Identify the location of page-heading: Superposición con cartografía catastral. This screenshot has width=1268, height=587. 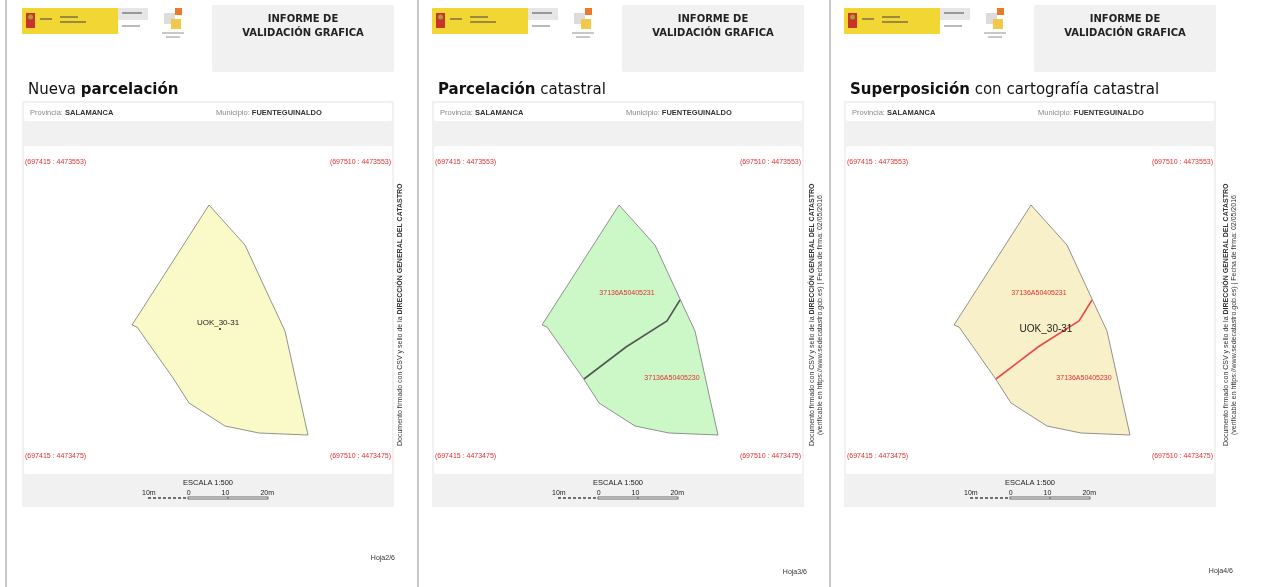
(1005, 89).